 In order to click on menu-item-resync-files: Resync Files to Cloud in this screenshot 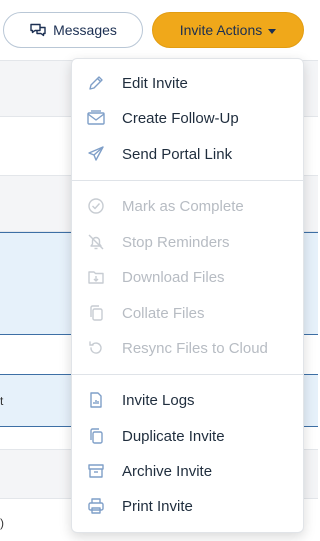, I will do `click(187, 348)`.